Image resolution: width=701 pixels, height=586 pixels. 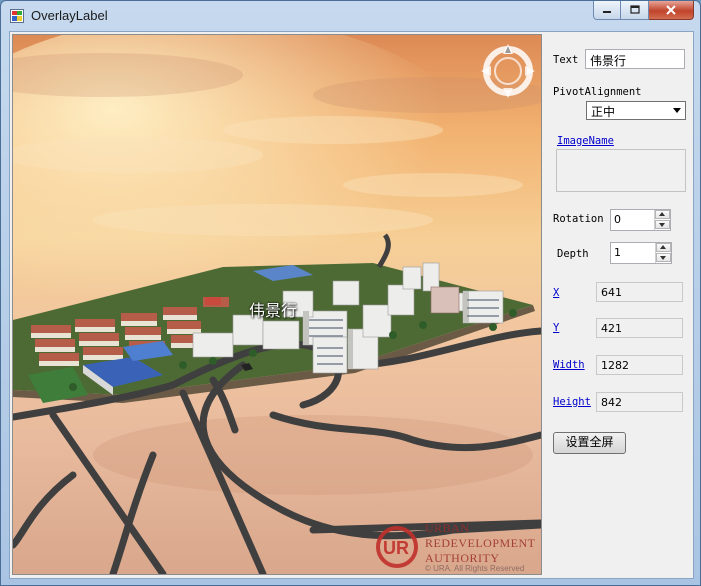 I want to click on depth-up-button, so click(x=663, y=247).